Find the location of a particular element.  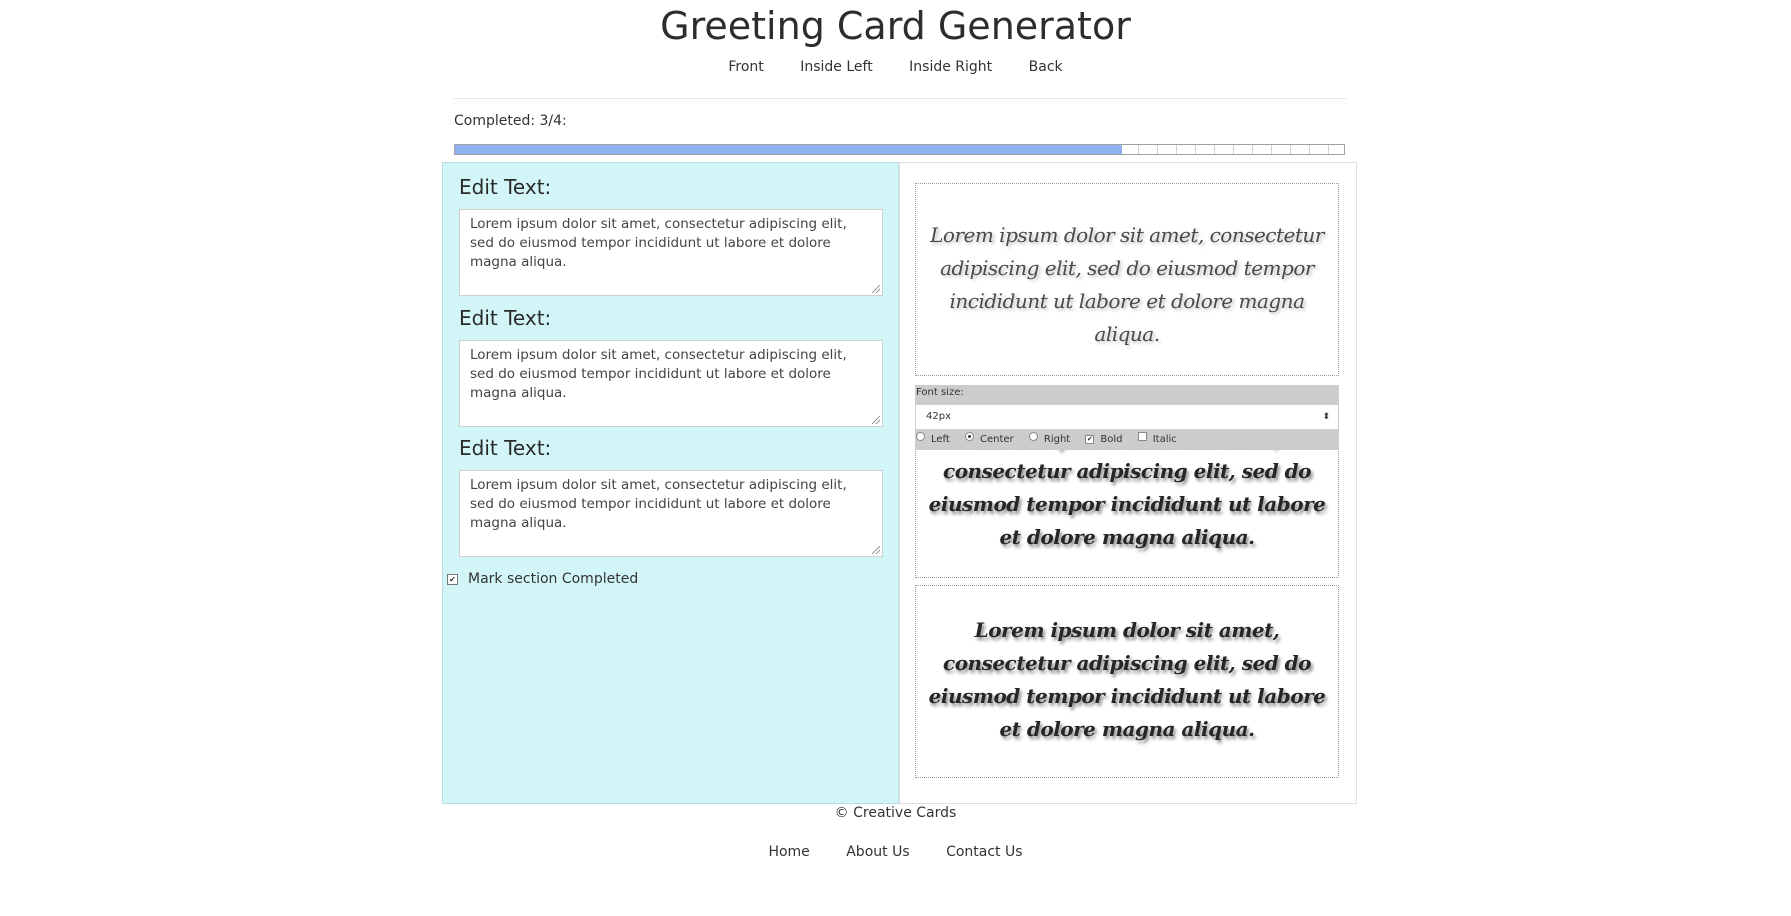

font-size-value: 42px is located at coordinates (938, 416).